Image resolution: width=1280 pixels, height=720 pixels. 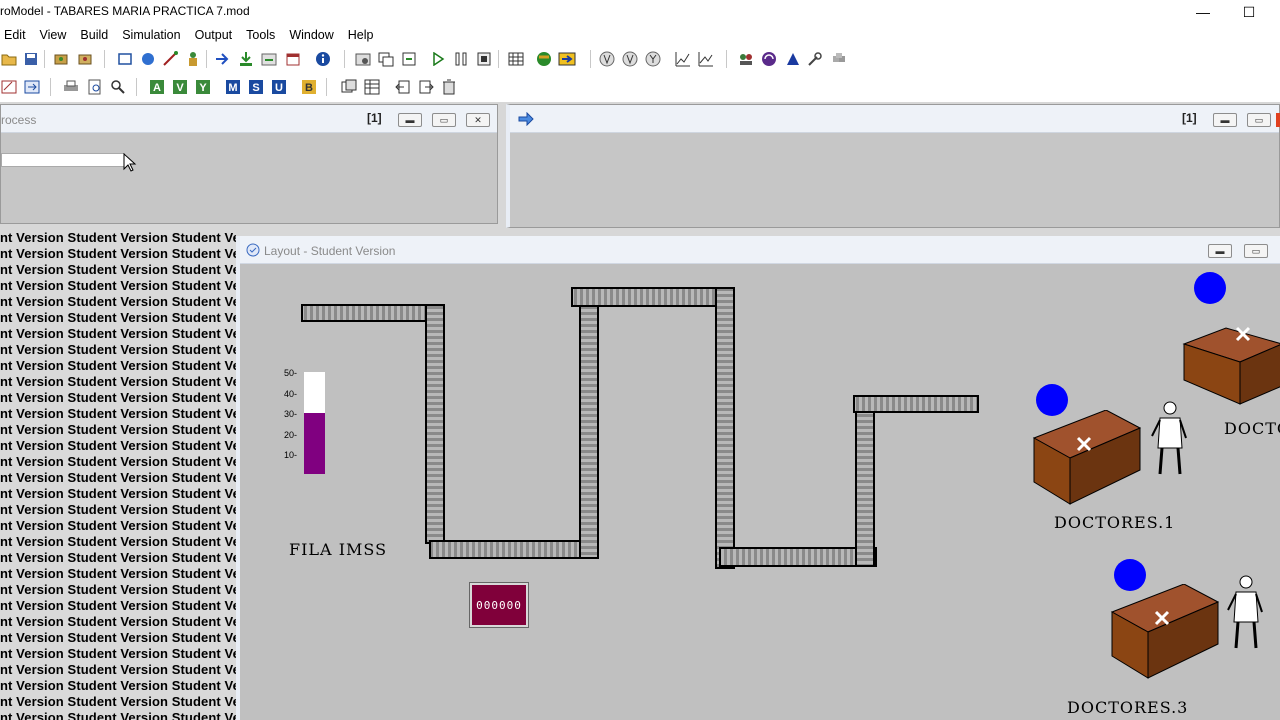 I want to click on minimize-button: —, so click(x=1203, y=12).